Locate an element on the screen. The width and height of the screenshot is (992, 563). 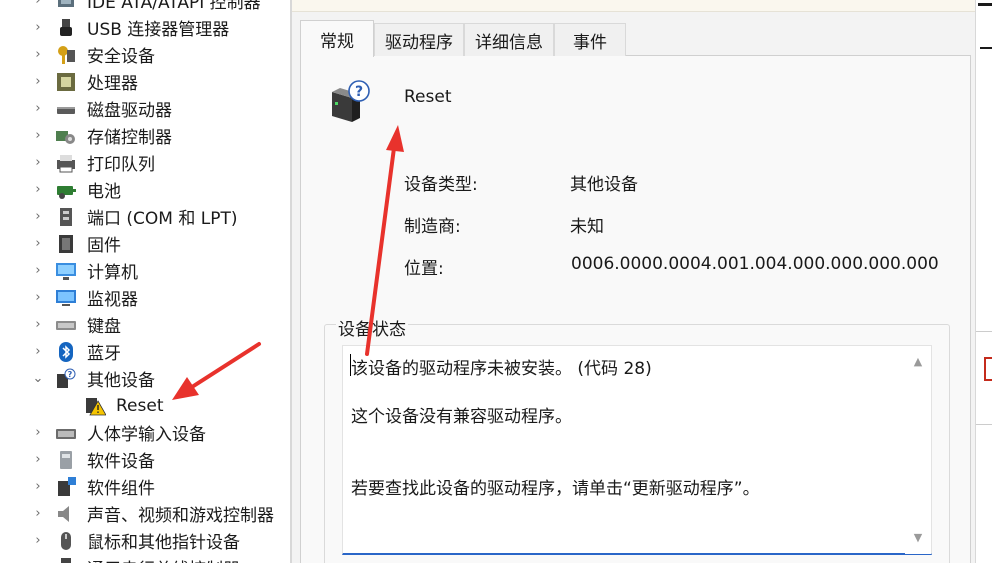
background-window-edge is located at coordinates (983, 281).